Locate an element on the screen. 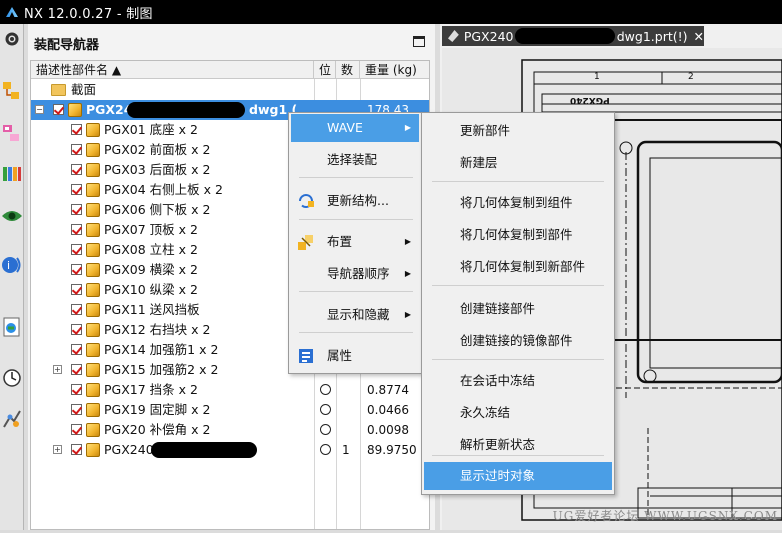  wave-menu-item: 将几何体复制到新部件 is located at coordinates (518, 267).